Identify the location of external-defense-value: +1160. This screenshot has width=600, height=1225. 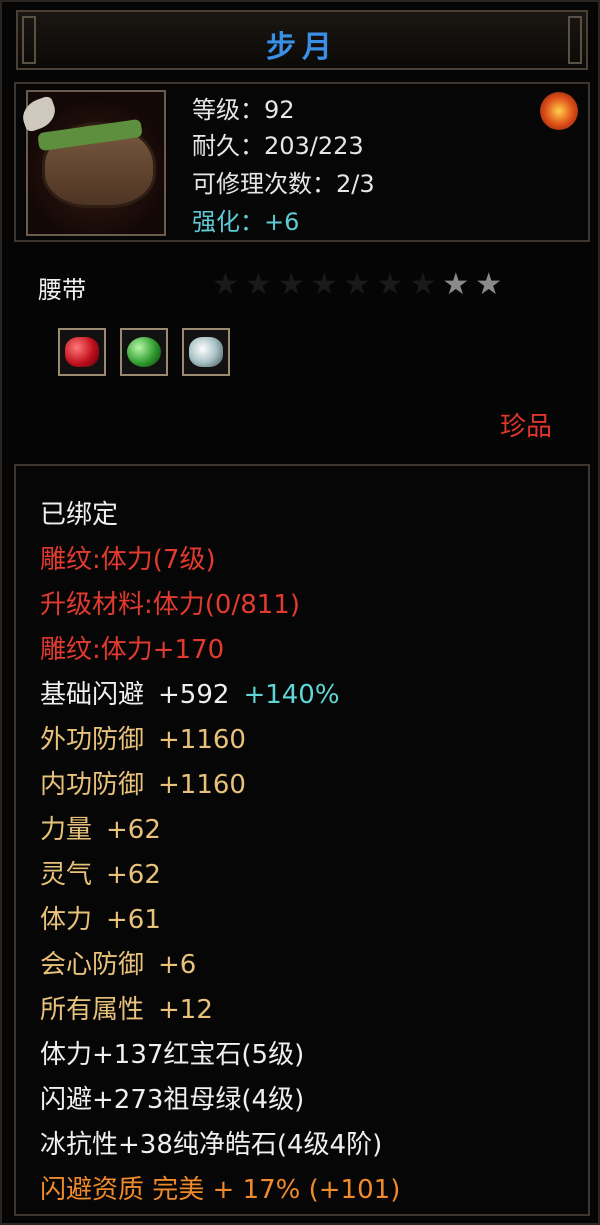
(202, 740).